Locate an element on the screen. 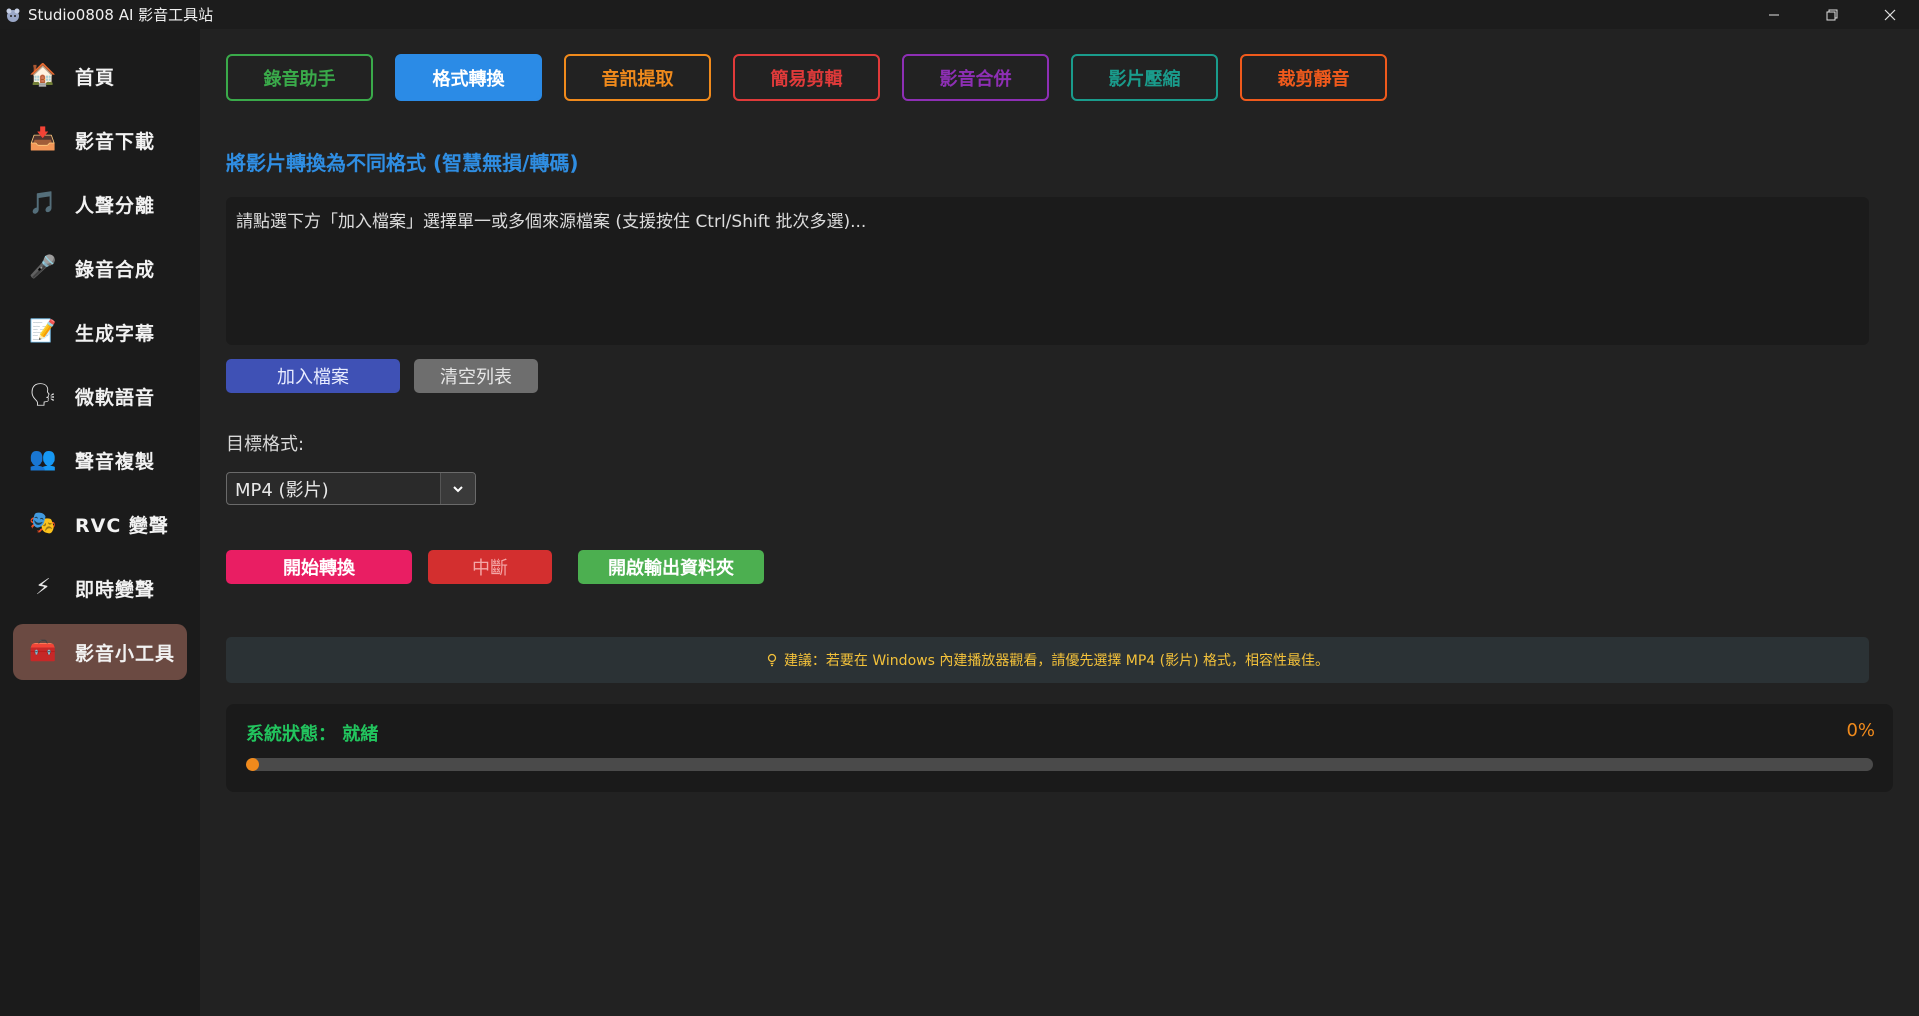 Image resolution: width=1919 pixels, height=1016 pixels. target-format-value: MP4 (影片) is located at coordinates (282, 490).